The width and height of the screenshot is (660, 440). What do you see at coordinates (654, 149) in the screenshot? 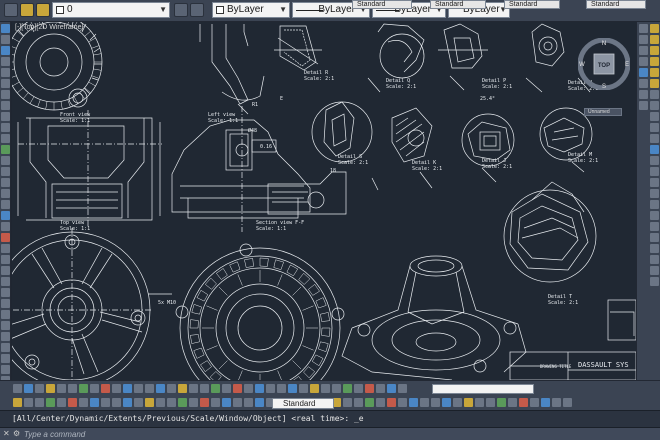
I see `ucs-icon` at bounding box center [654, 149].